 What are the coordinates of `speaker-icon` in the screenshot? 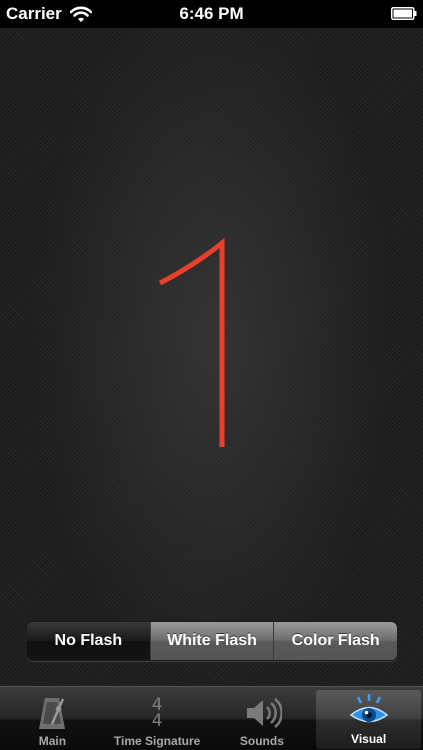 It's located at (264, 713).